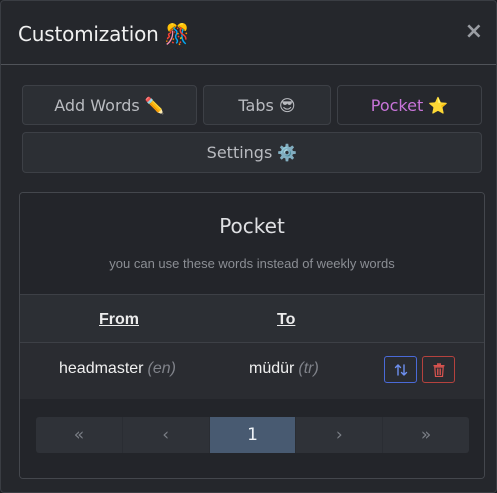 Image resolution: width=497 pixels, height=493 pixels. What do you see at coordinates (272, 368) in the screenshot?
I see `to-word: müdür` at bounding box center [272, 368].